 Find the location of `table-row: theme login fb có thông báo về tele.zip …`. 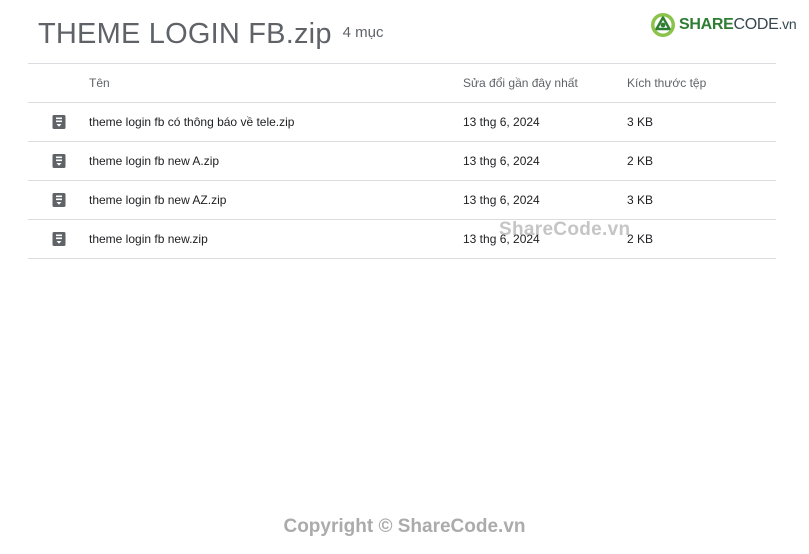

table-row: theme login fb có thông báo về tele.zip … is located at coordinates (402, 122).